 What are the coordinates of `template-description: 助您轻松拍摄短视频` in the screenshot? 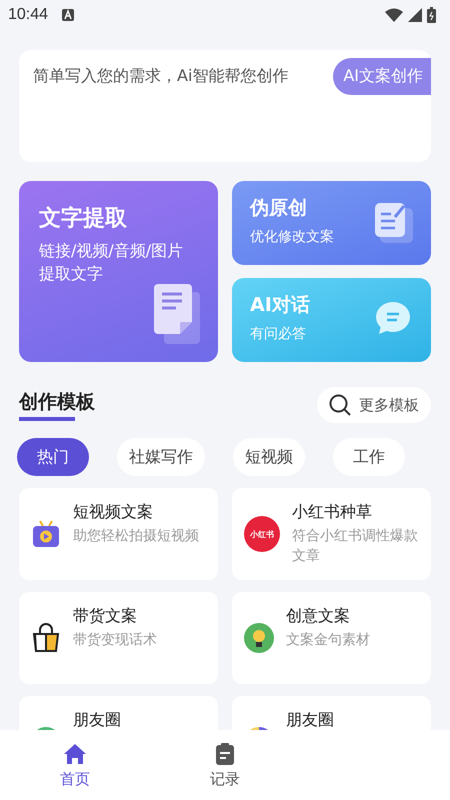 It's located at (136, 536).